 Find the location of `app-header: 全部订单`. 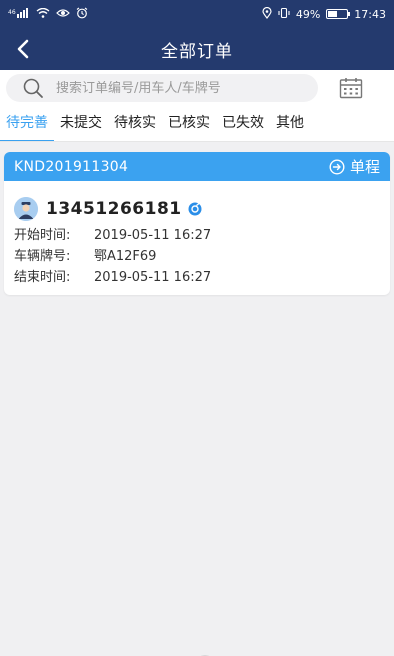

app-header: 全部订单 is located at coordinates (197, 49).